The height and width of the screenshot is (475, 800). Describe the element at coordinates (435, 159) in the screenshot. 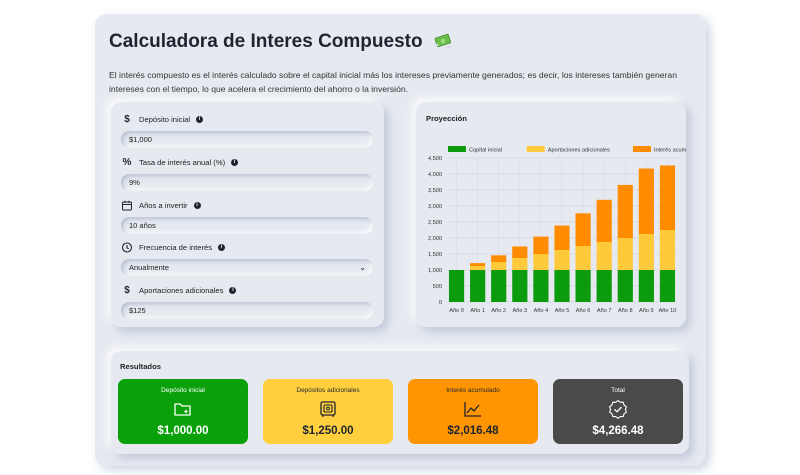

I see `y-tick-label: 4,500` at that location.